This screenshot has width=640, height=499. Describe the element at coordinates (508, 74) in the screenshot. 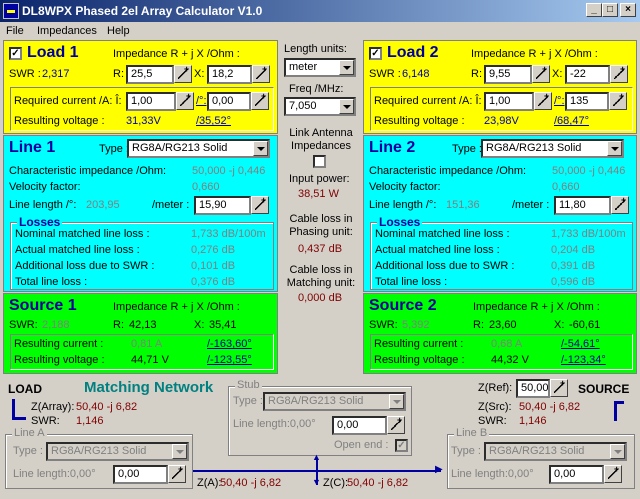

I see `load2-r-input: 9,55` at that location.